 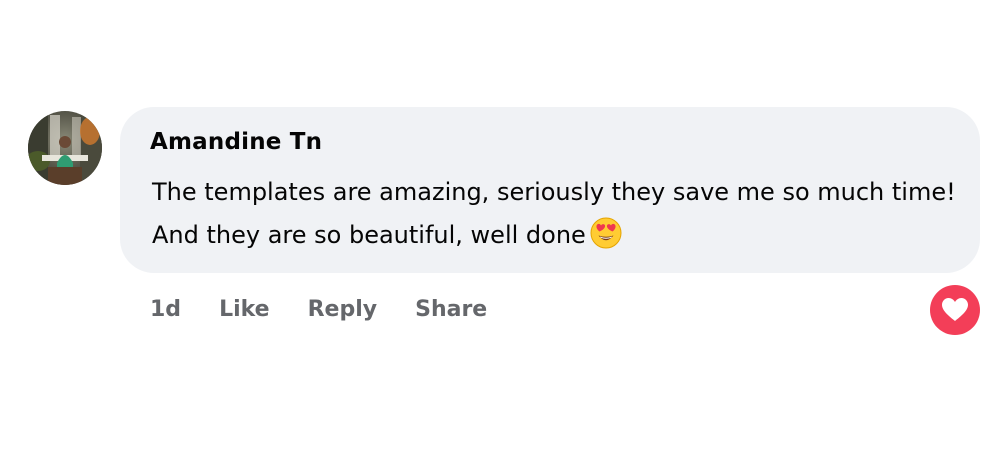 I want to click on avatar-photo, so click(x=65, y=148).